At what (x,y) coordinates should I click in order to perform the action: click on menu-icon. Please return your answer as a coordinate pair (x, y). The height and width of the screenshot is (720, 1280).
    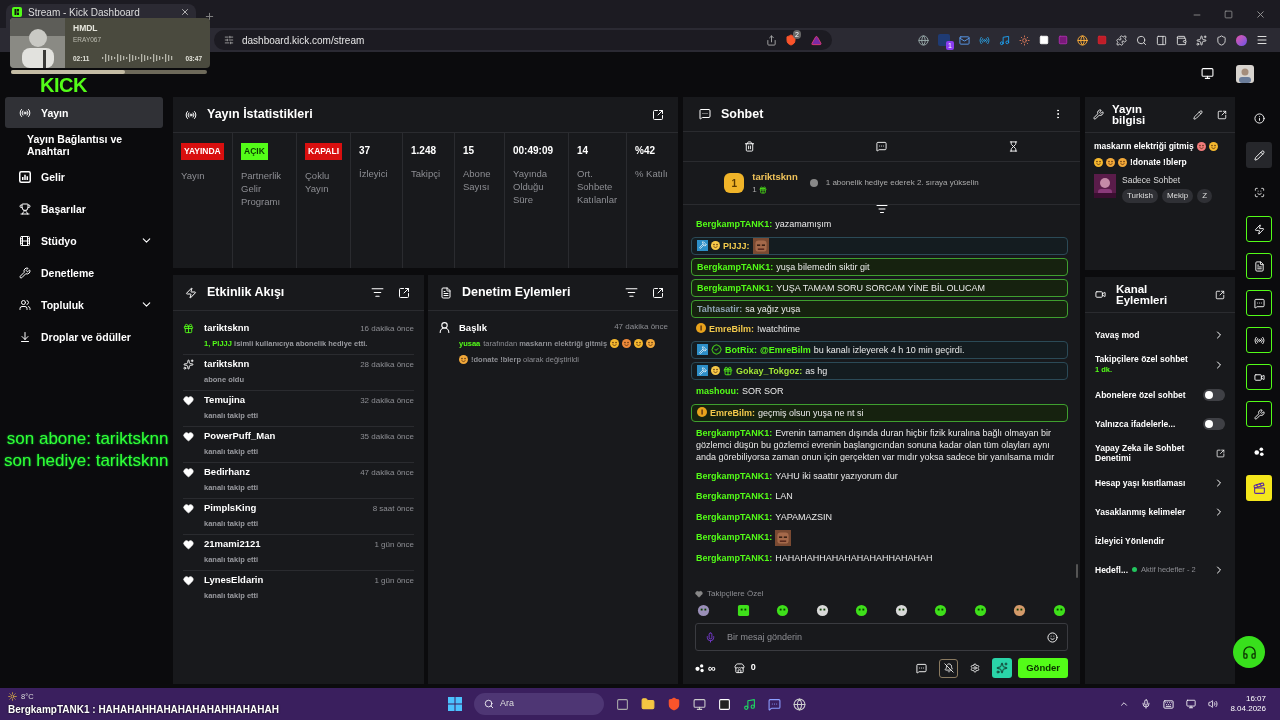
    Looking at the image, I should click on (1262, 40).